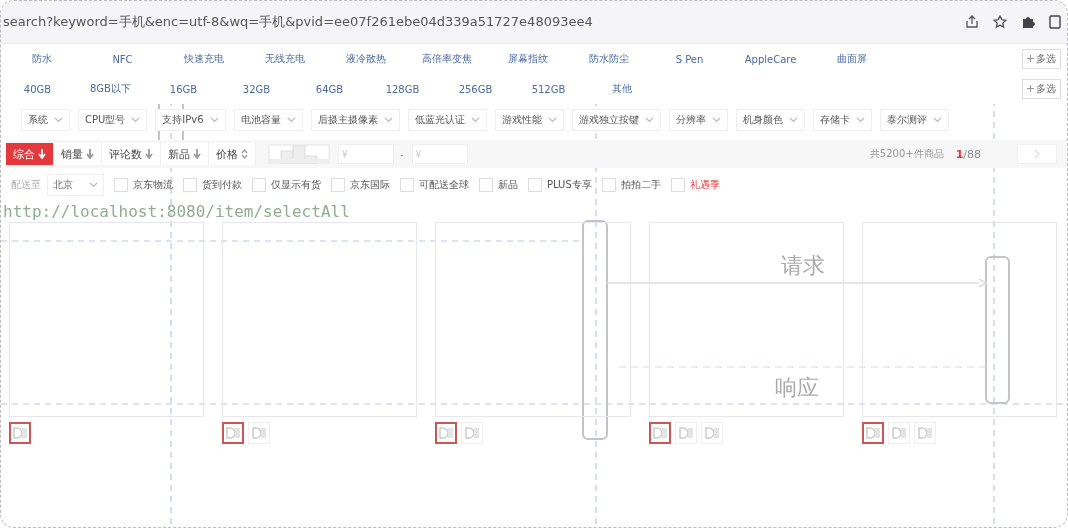 This screenshot has width=1068, height=528. I want to click on next-page-button, so click(1037, 154).